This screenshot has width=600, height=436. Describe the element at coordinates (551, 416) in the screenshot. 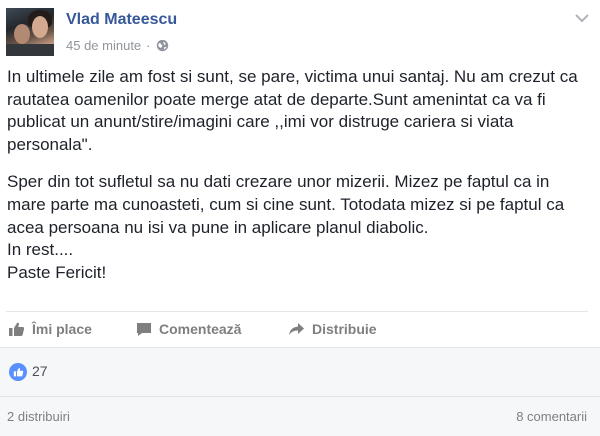

I see `comments-count: 8 comentarii` at that location.